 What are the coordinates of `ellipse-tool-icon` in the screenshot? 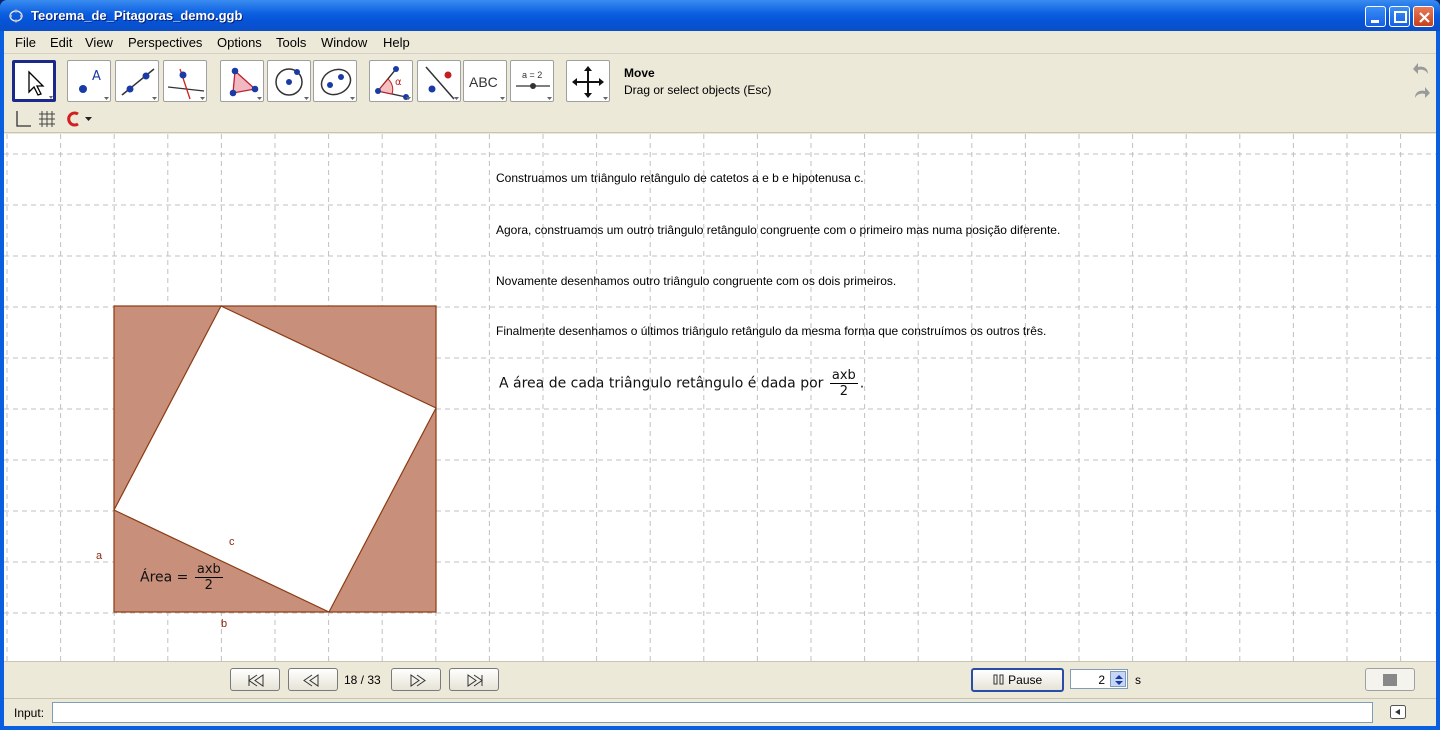 It's located at (335, 81).